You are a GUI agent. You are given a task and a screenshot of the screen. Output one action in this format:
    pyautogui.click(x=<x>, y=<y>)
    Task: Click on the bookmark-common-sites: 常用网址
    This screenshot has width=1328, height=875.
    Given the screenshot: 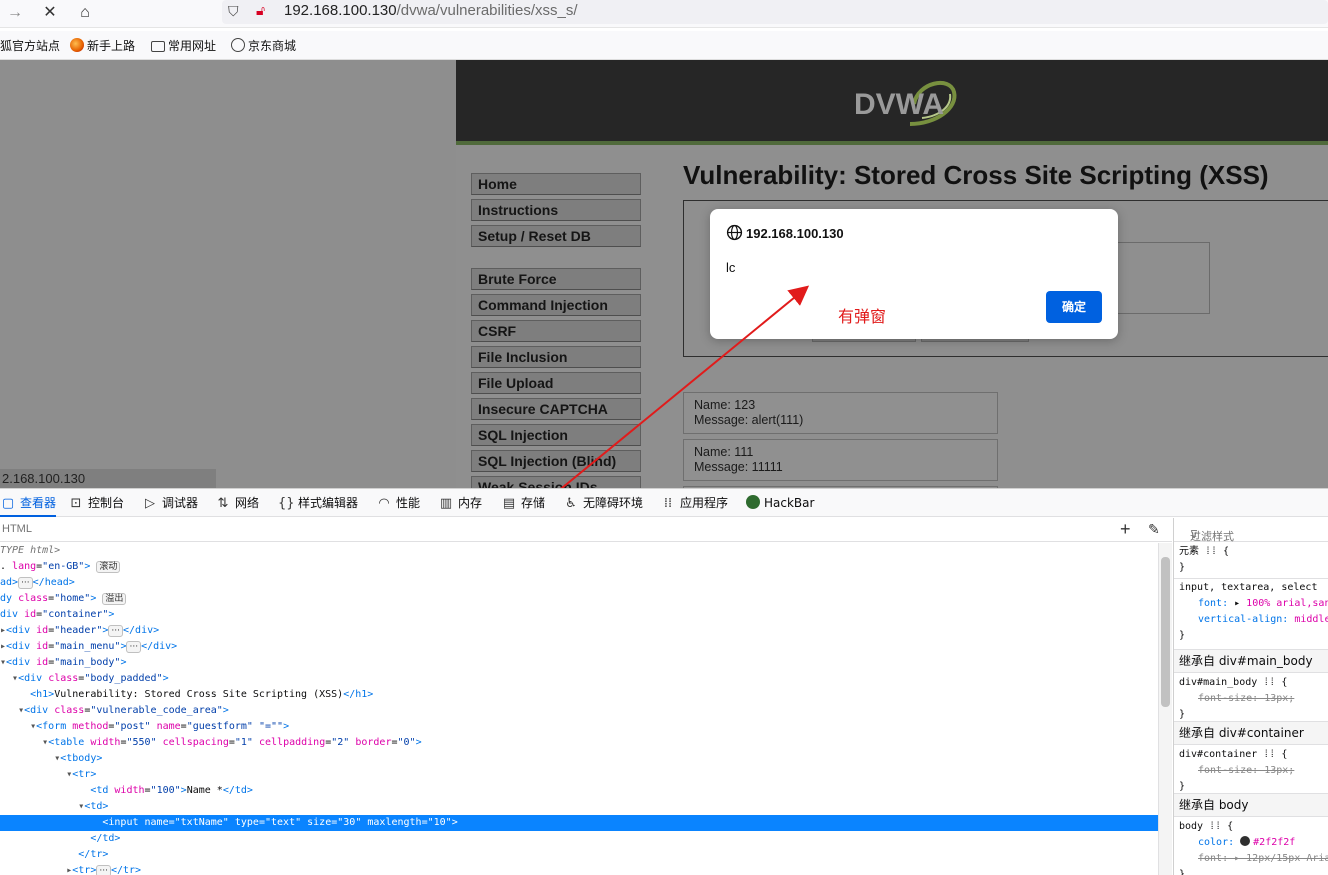 What is the action you would take?
    pyautogui.click(x=183, y=45)
    